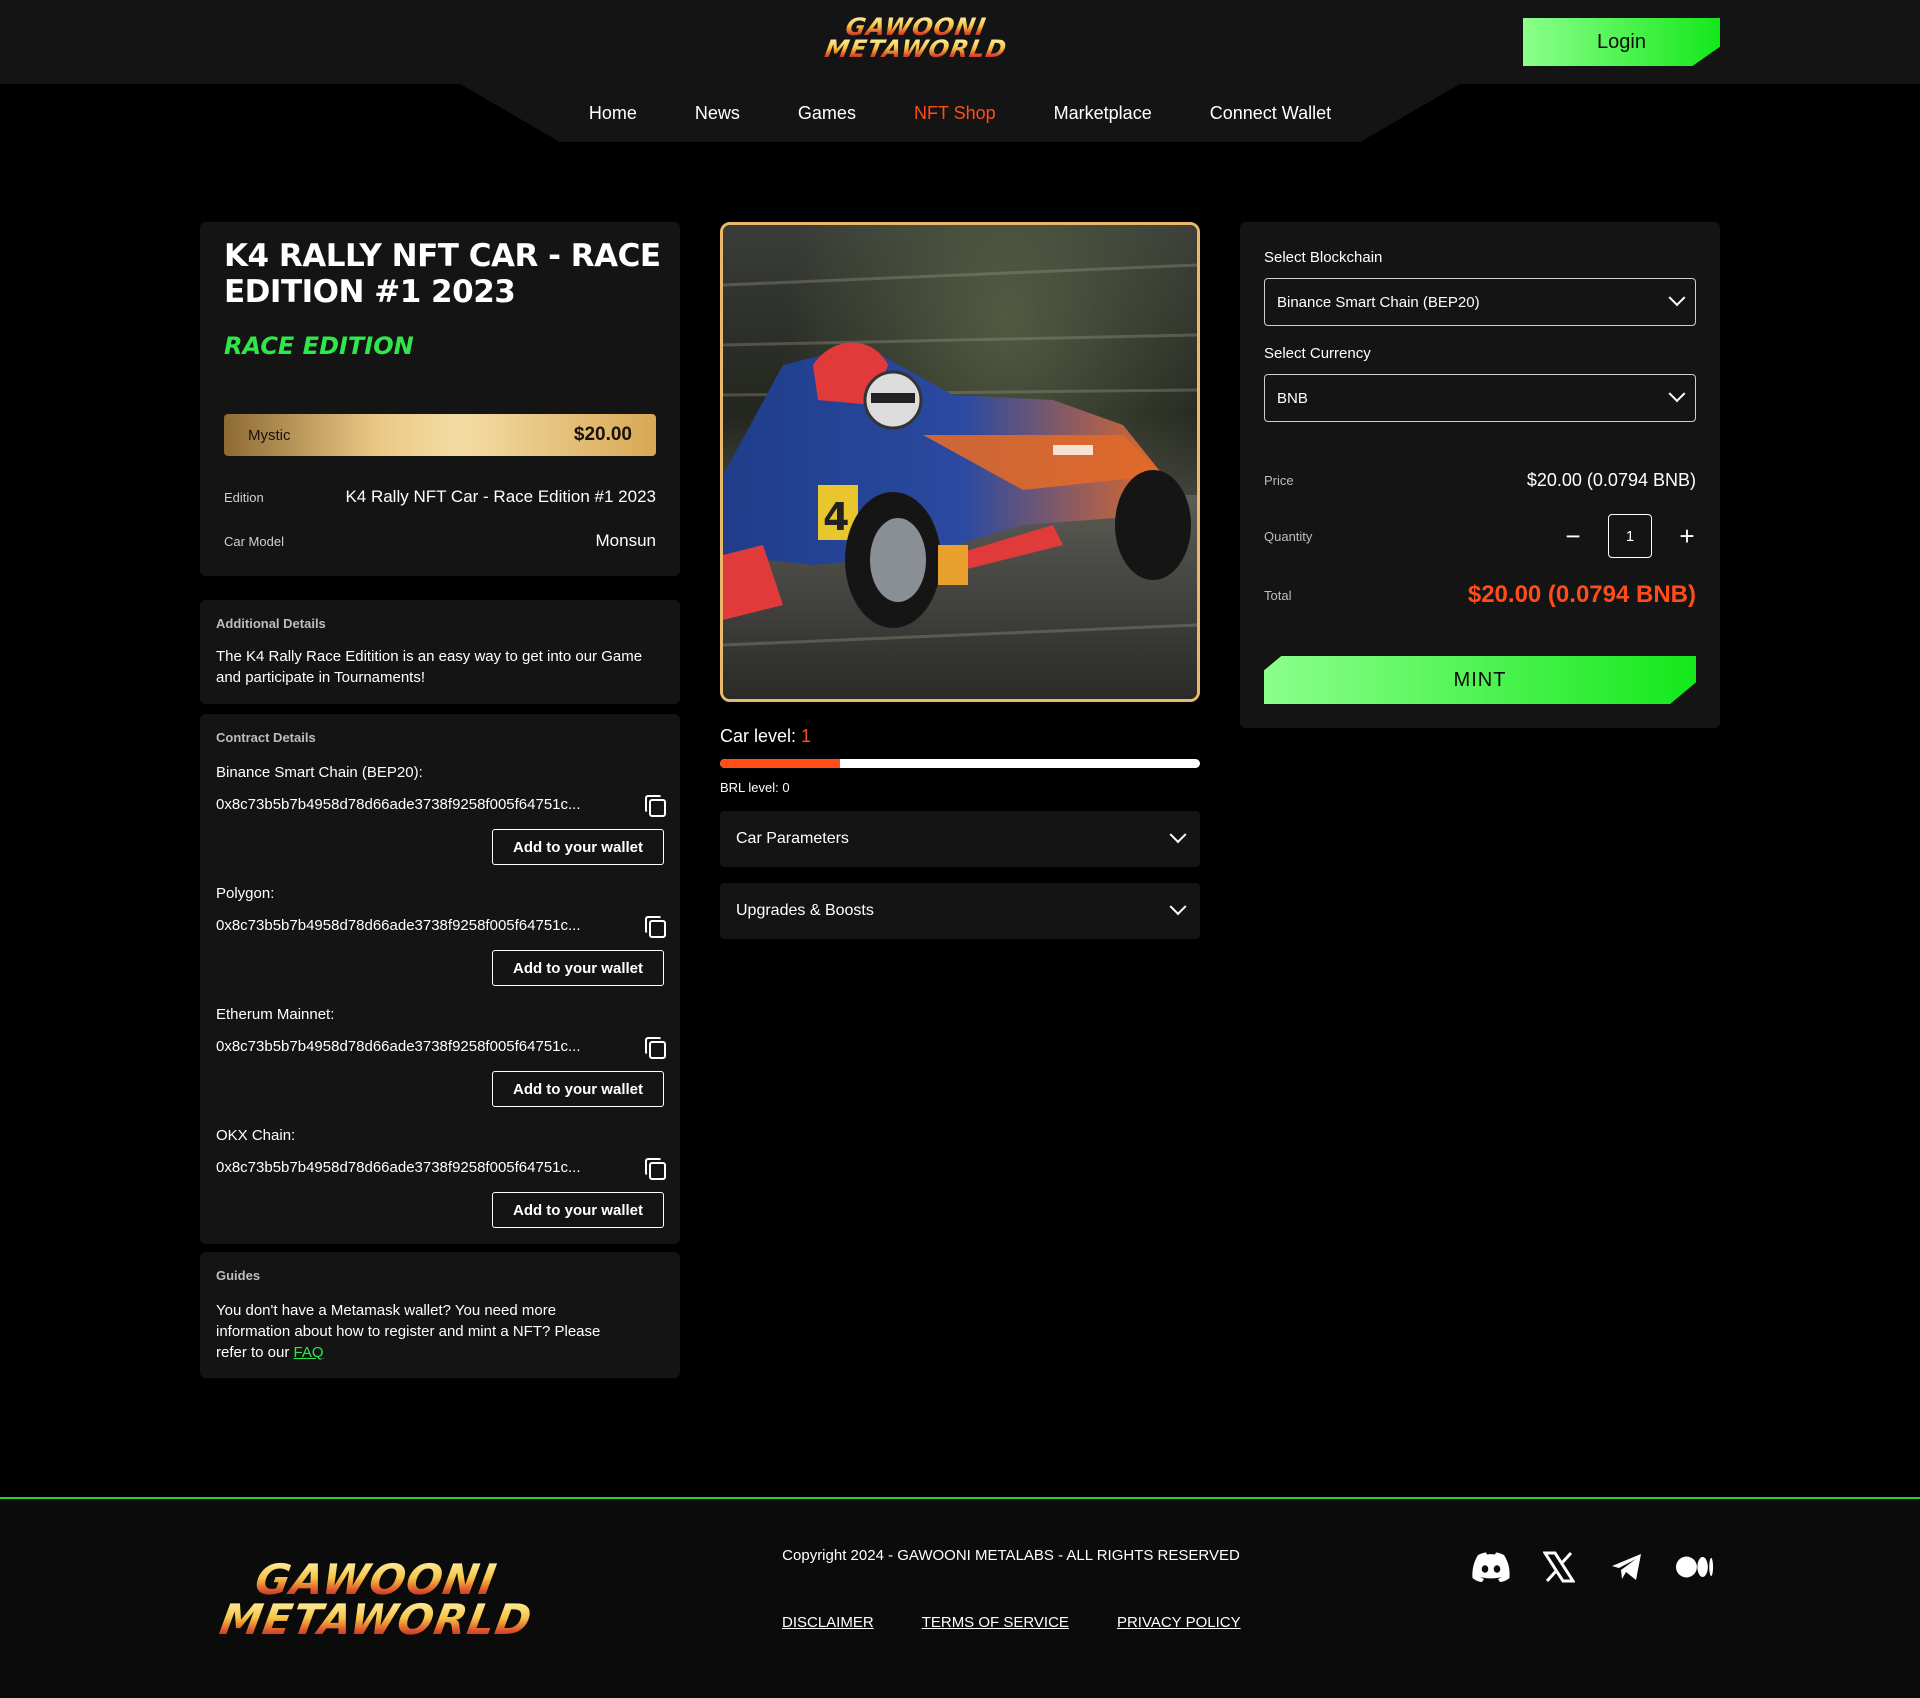 This screenshot has width=1920, height=1698. What do you see at coordinates (755, 787) in the screenshot?
I see `brl-level: BRL level: 0` at bounding box center [755, 787].